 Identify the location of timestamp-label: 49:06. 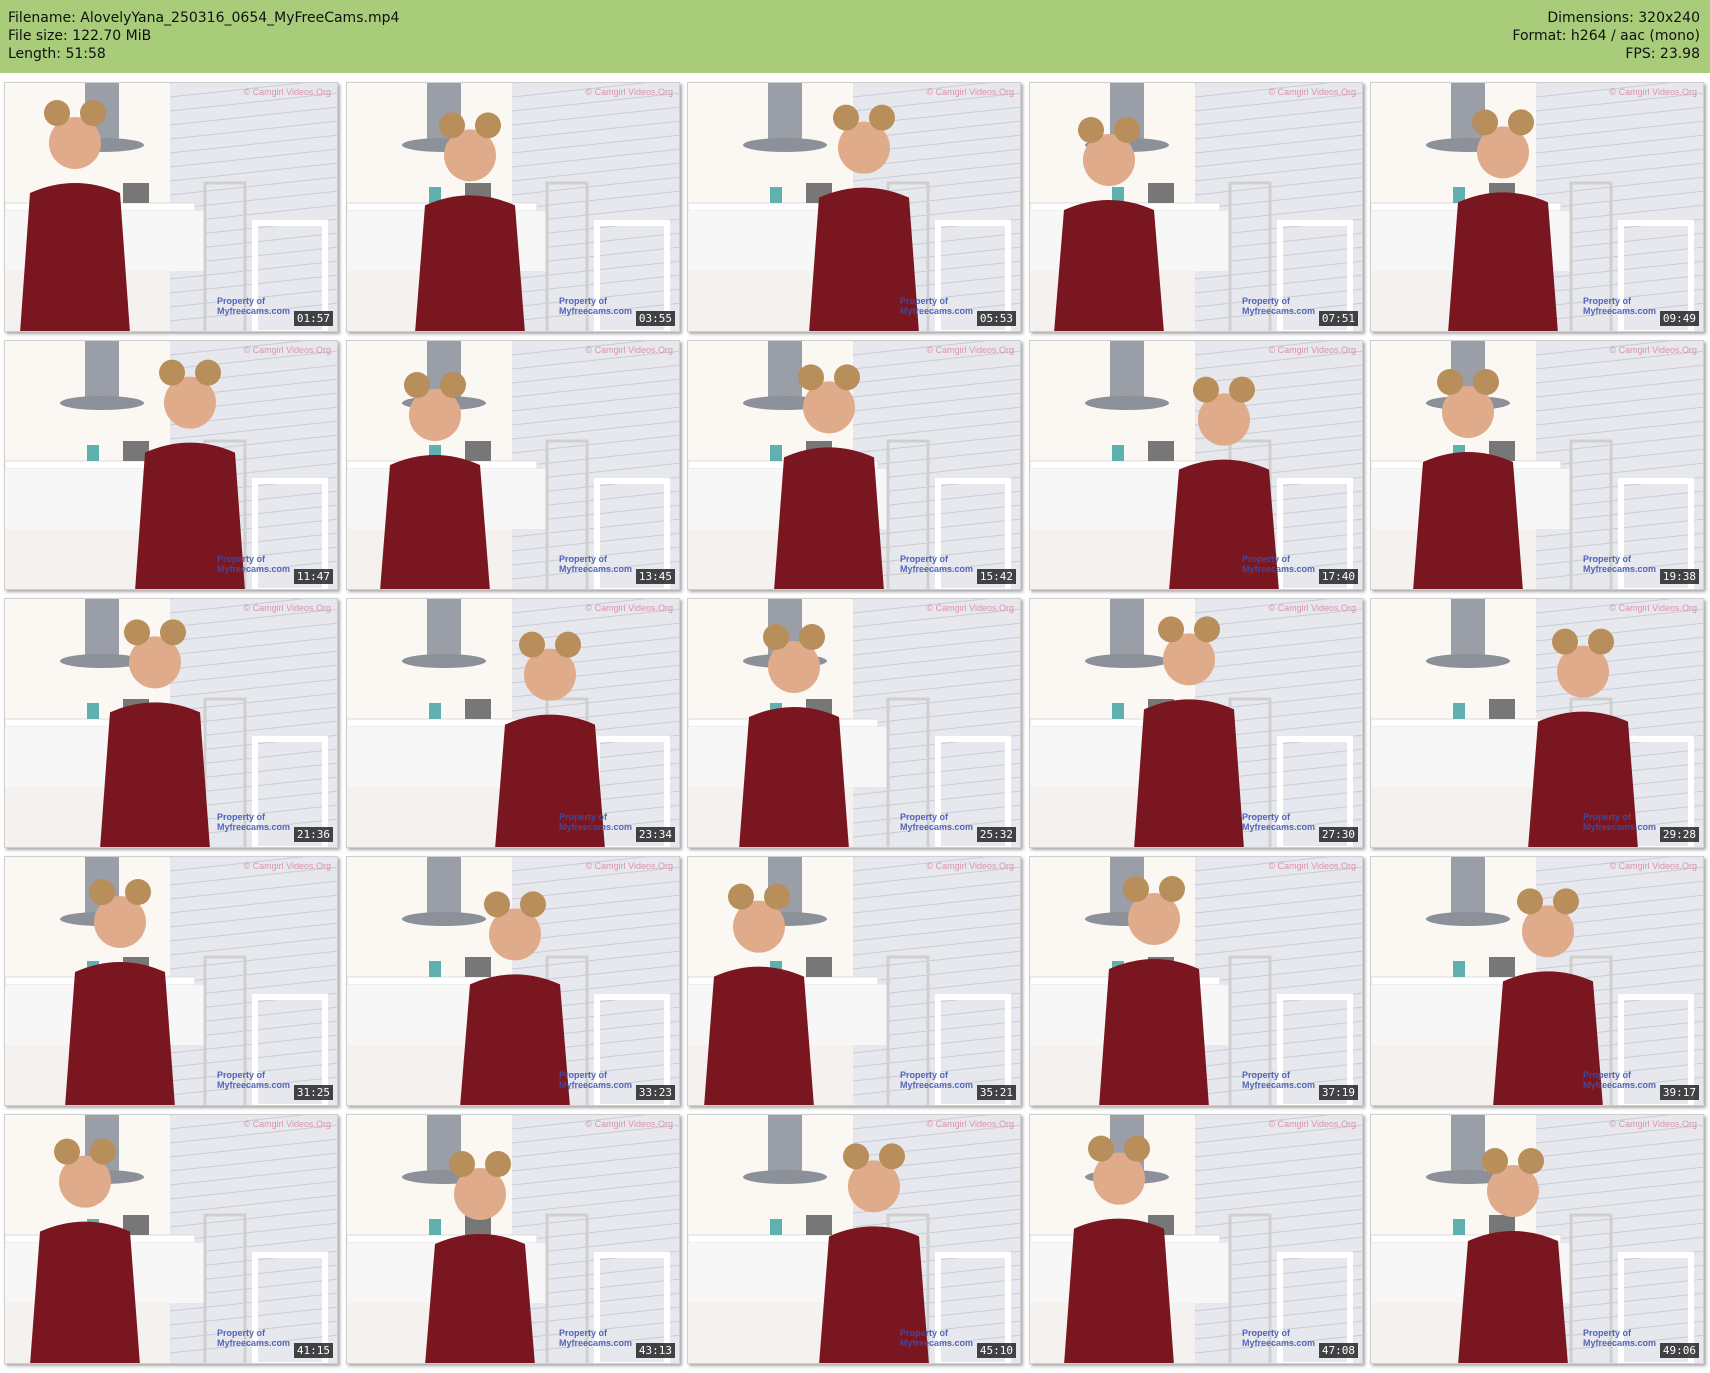
(1679, 1350).